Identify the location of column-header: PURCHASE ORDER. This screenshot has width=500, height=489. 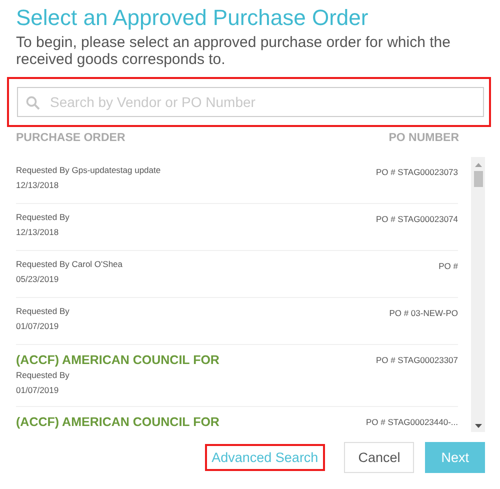
(71, 138).